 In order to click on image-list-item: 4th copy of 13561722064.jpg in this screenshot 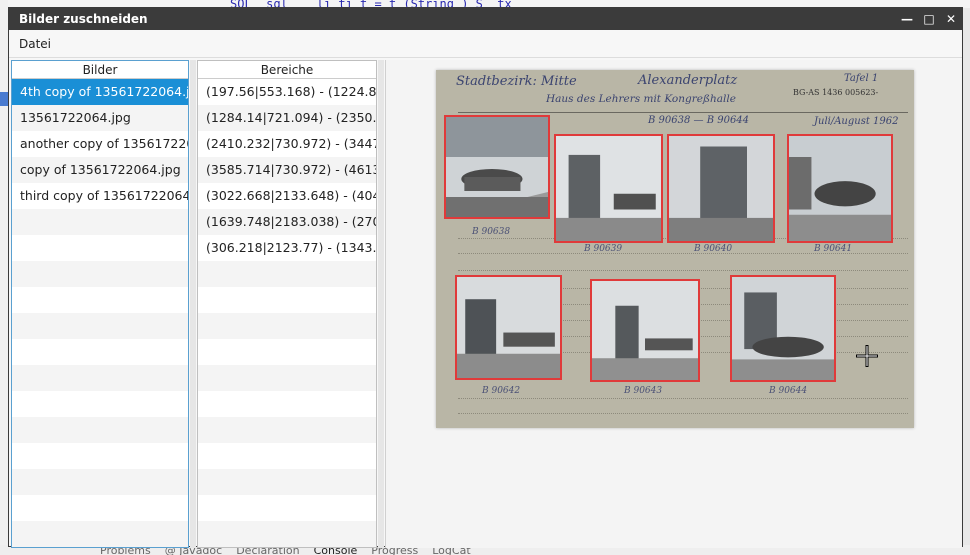, I will do `click(100, 92)`.